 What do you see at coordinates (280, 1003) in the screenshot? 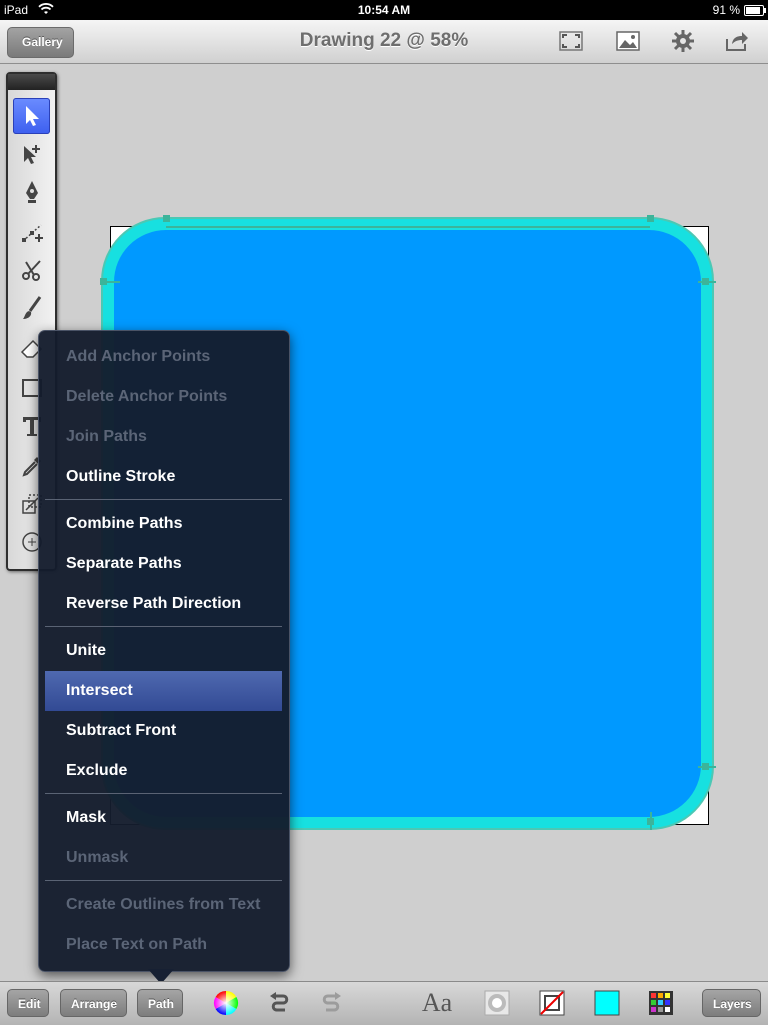
I see `undo-icon` at bounding box center [280, 1003].